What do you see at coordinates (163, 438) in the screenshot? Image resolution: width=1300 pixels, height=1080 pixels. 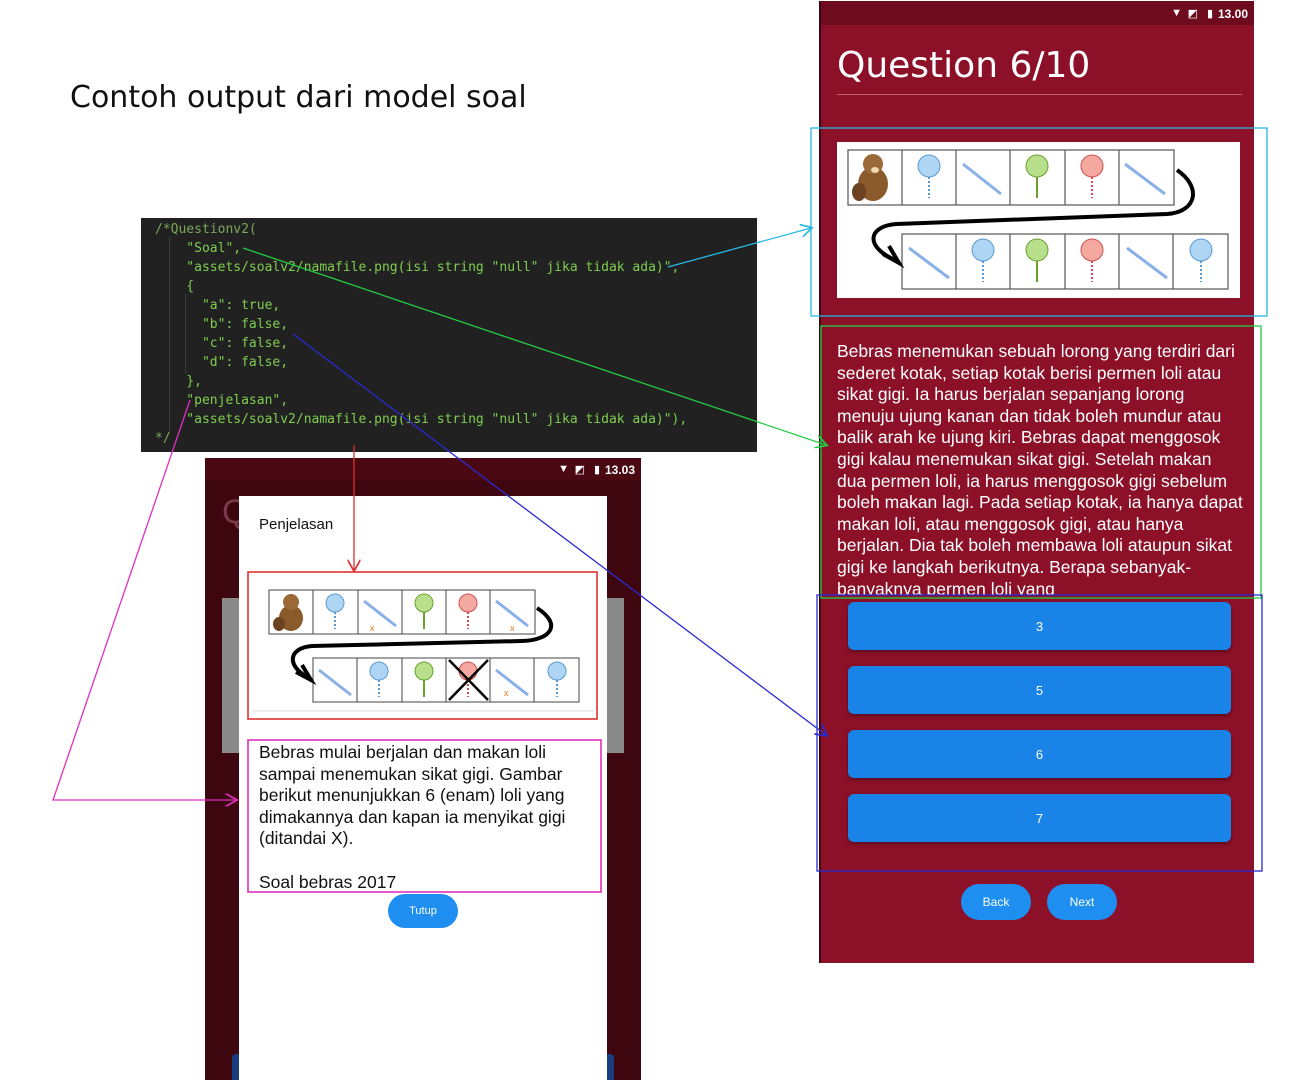 I see `code-line: */` at bounding box center [163, 438].